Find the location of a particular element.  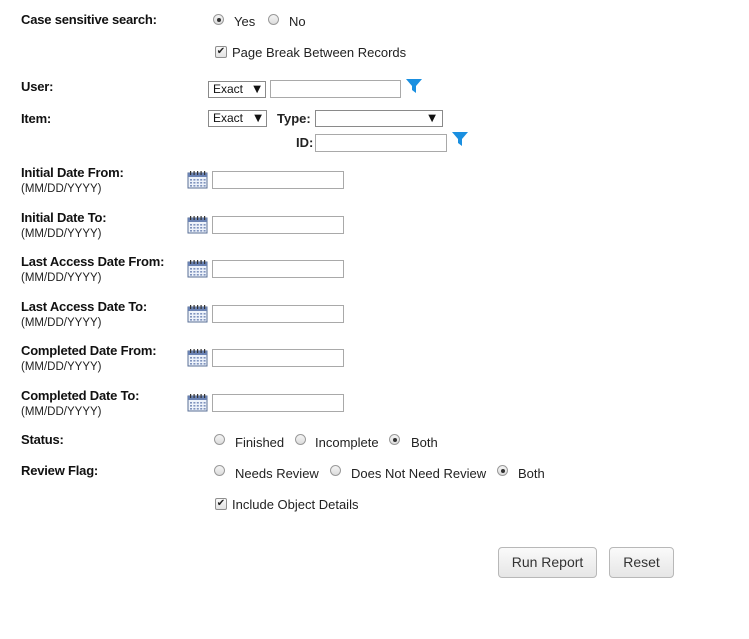

item-type-select: ▼ is located at coordinates (379, 118).